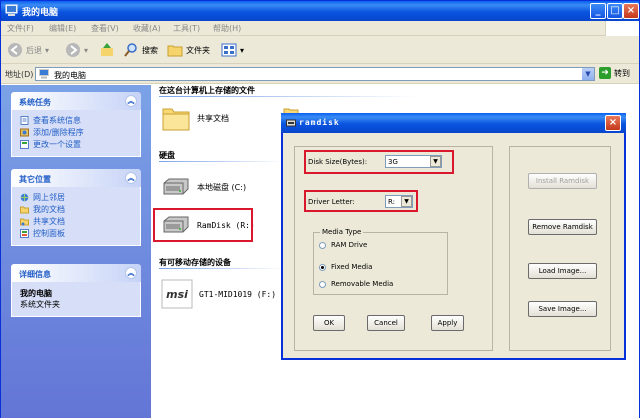  I want to click on views-icon, so click(229, 50).